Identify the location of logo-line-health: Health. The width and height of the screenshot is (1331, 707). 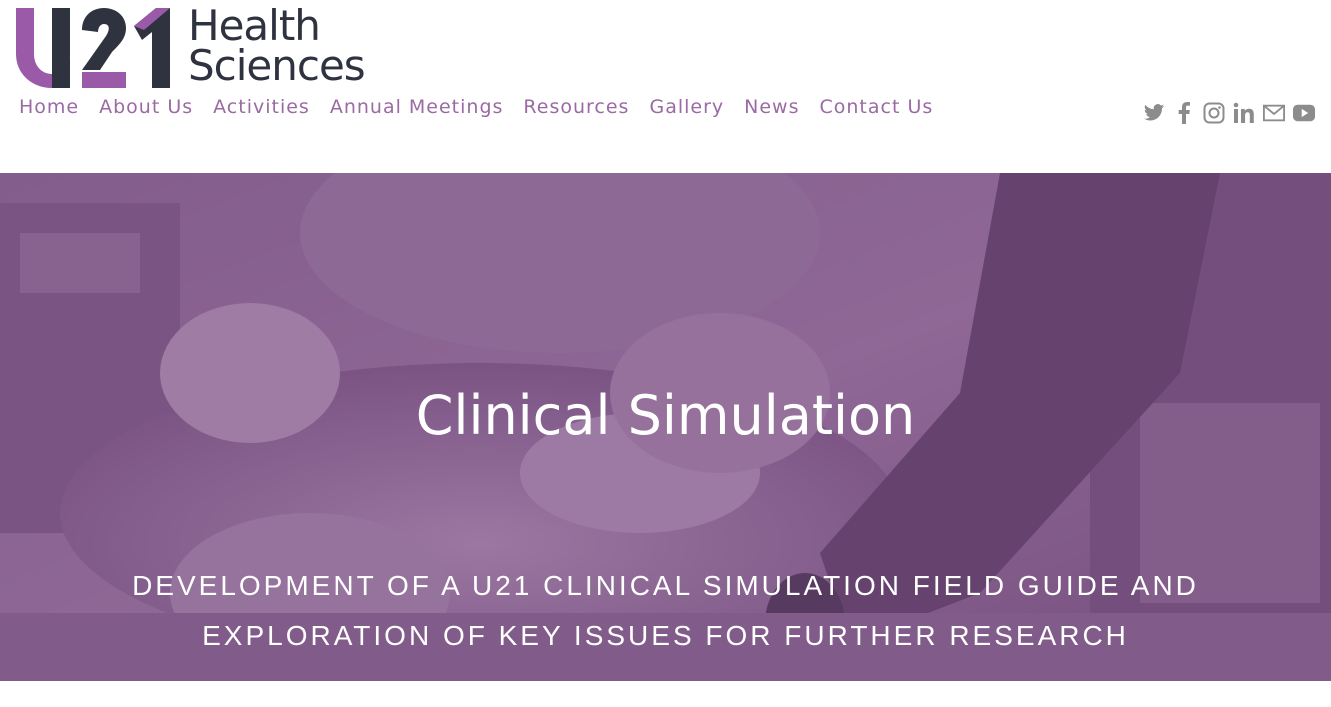
(254, 25).